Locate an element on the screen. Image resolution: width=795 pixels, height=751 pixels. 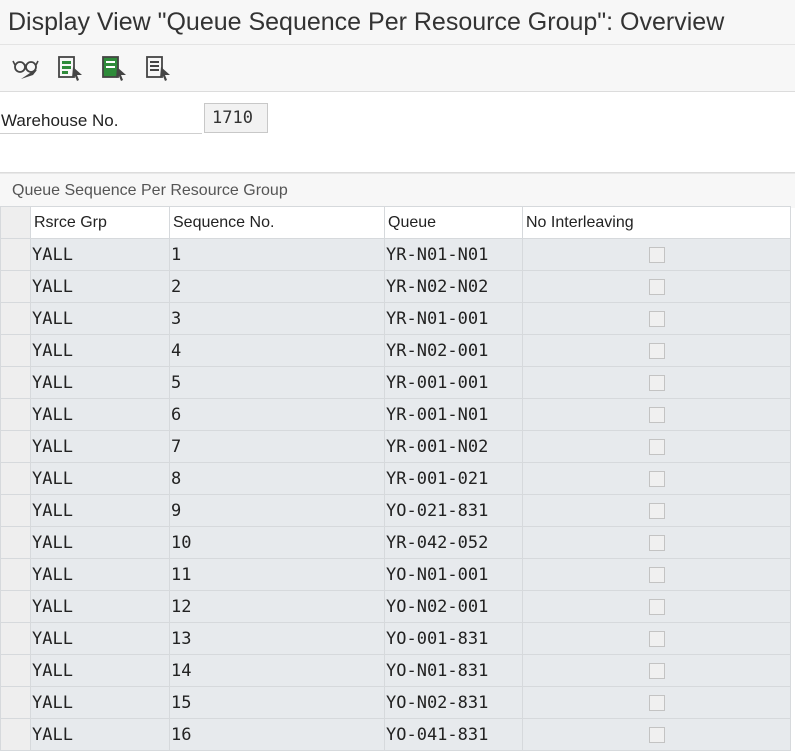
cell-queue: YR-001-021 is located at coordinates (453, 478).